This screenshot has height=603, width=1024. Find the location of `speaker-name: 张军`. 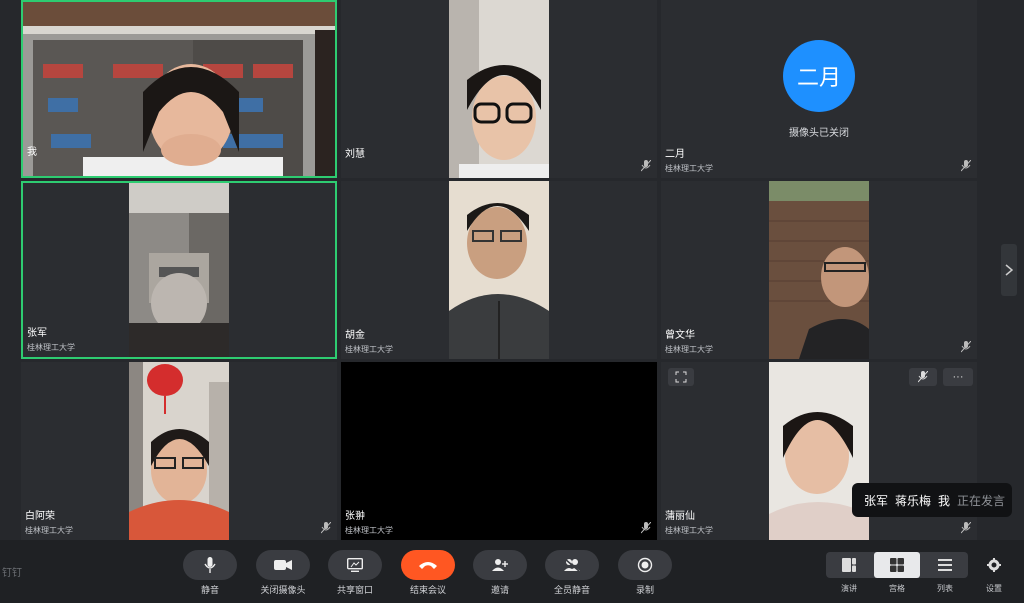

speaker-name: 张军 is located at coordinates (876, 500).